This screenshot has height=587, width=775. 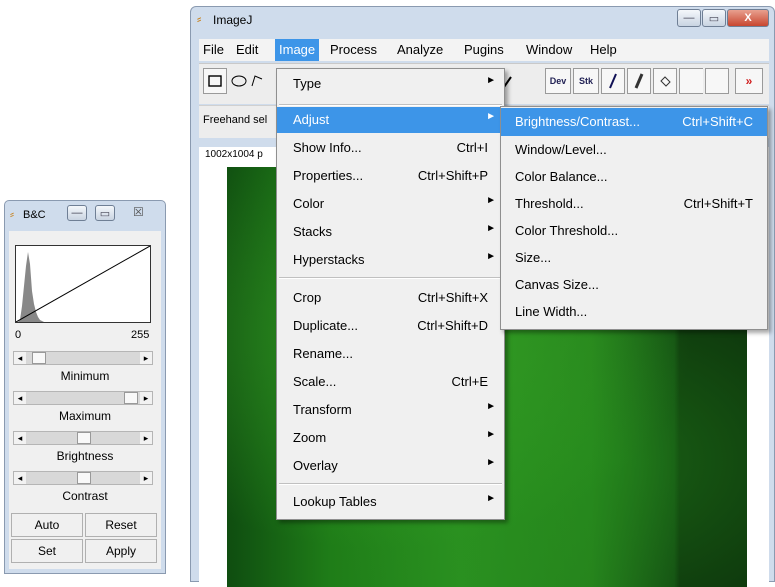 What do you see at coordinates (549, 49) in the screenshot?
I see `menu-window: Window` at bounding box center [549, 49].